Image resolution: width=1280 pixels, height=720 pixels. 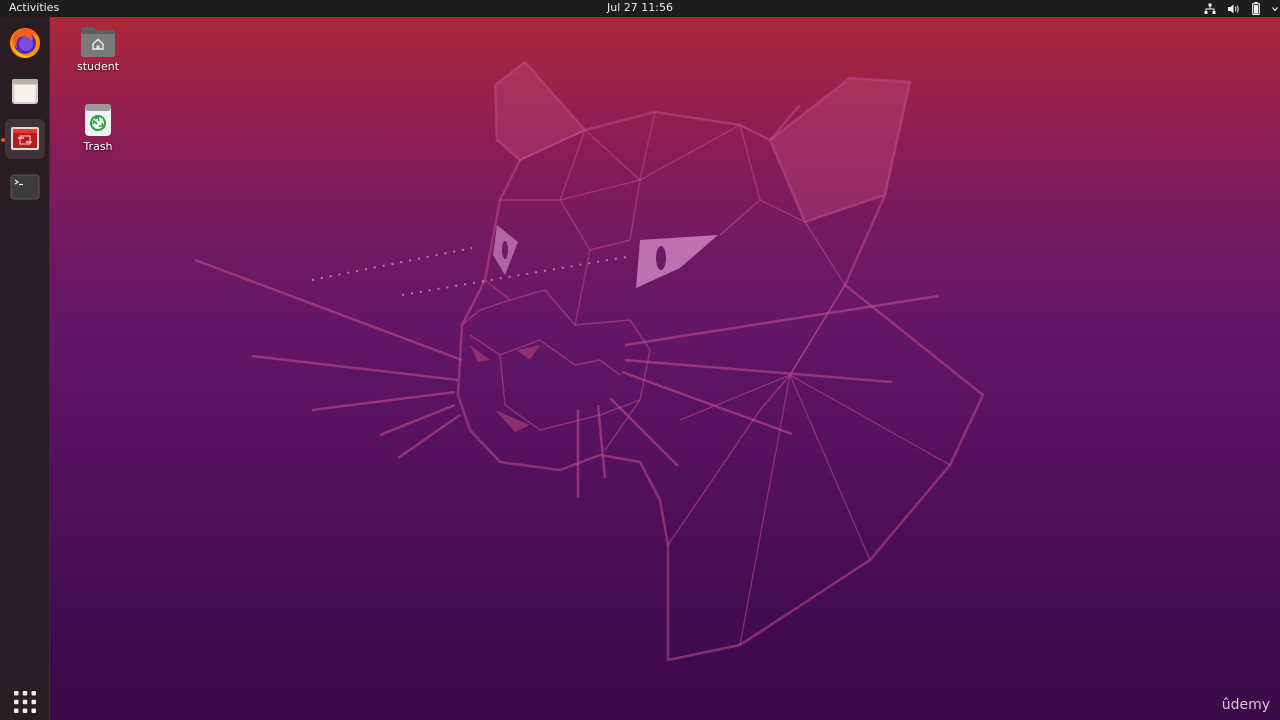 I want to click on clock-datetime: Jul 27 11:56, so click(x=640, y=7).